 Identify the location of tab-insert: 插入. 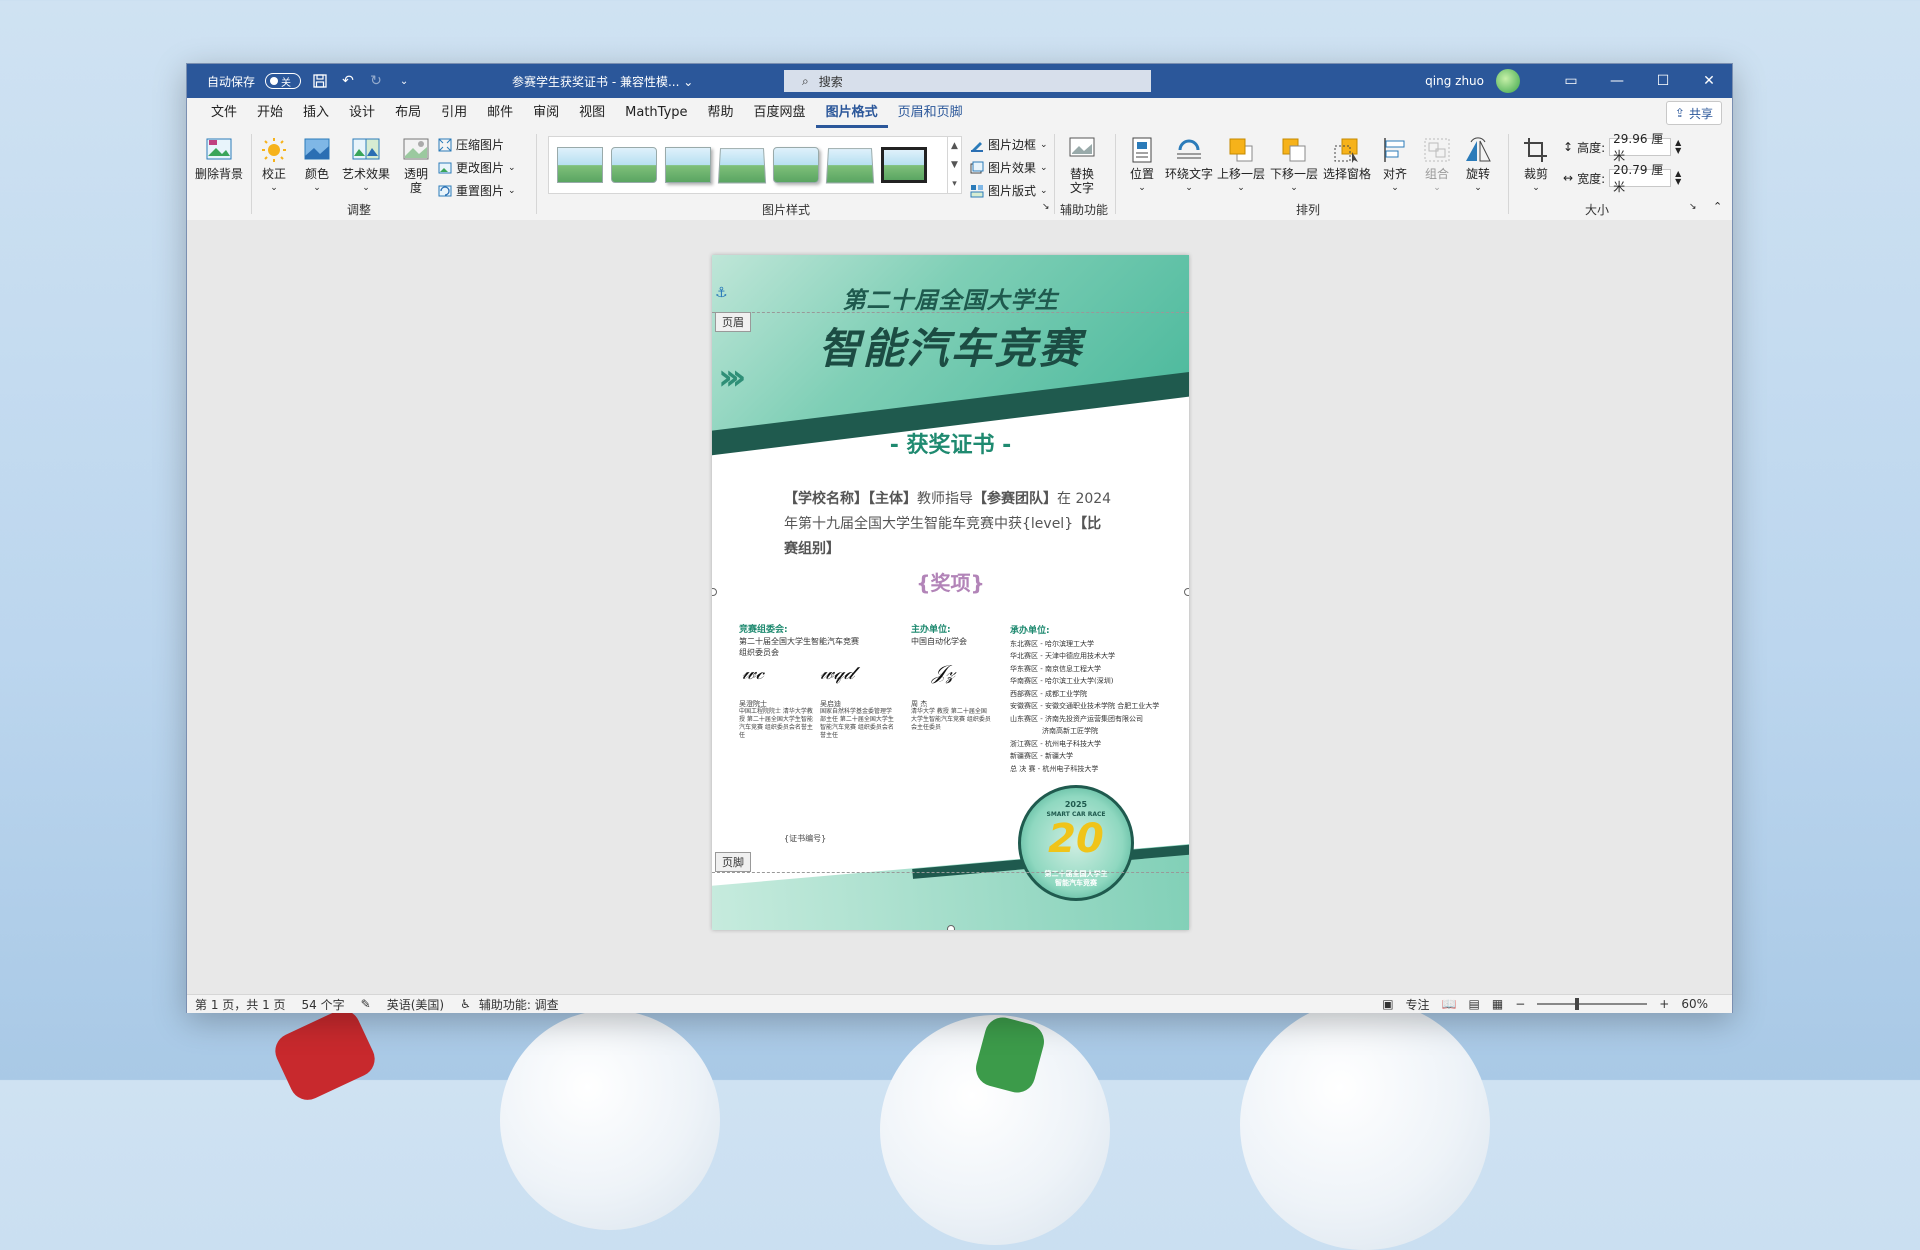
(316, 113).